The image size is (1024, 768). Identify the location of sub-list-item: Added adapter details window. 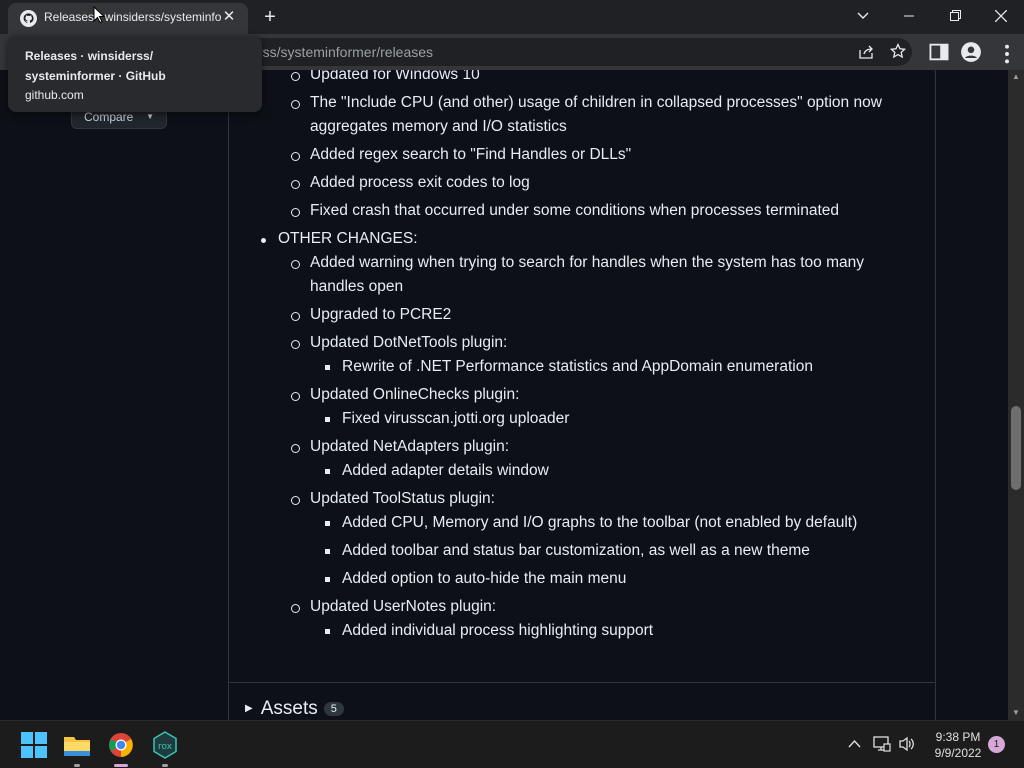
(437, 470).